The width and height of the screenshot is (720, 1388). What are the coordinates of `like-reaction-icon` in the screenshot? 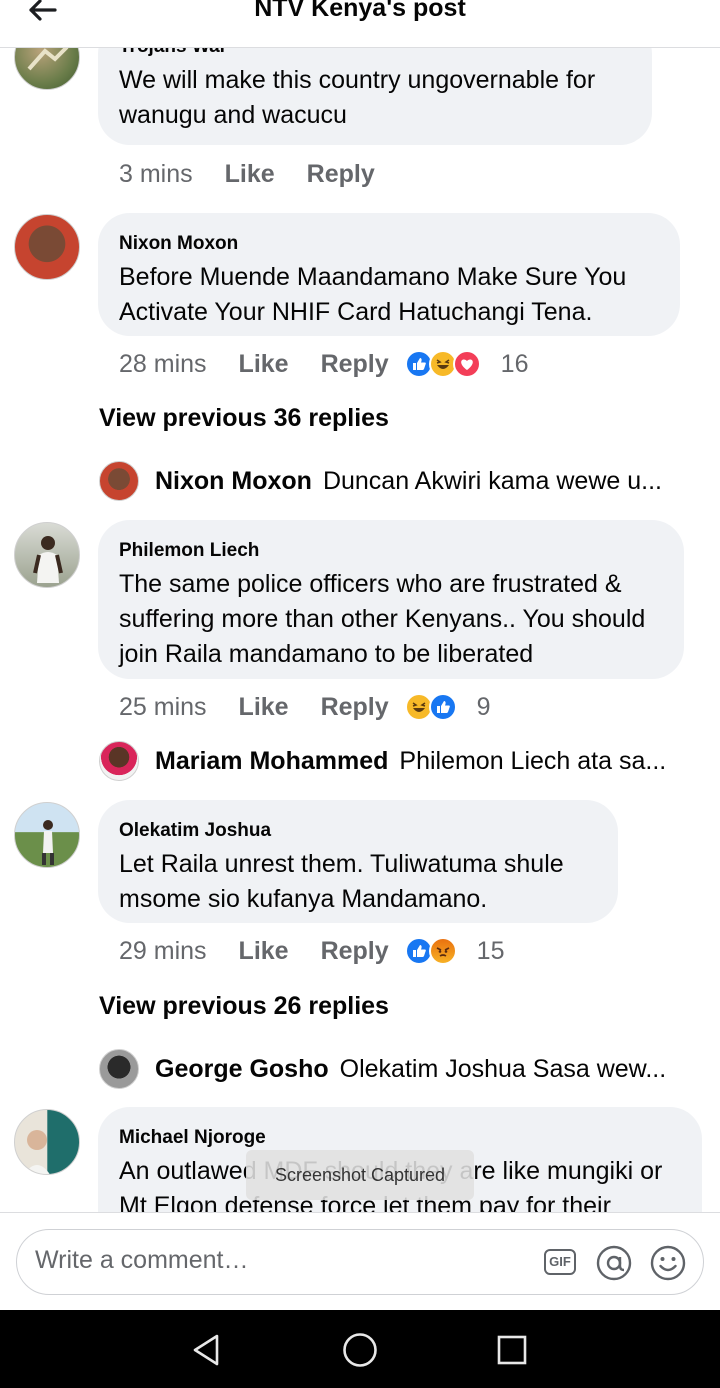 It's located at (442, 707).